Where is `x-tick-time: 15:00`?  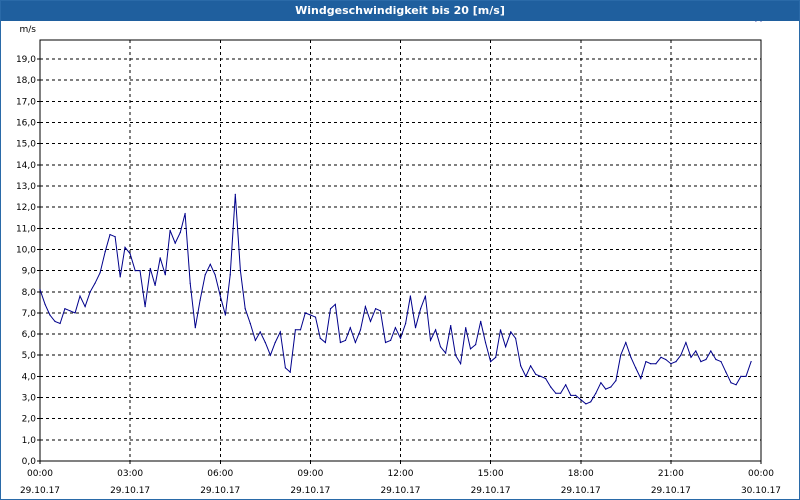
x-tick-time: 15:00 is located at coordinates (491, 474).